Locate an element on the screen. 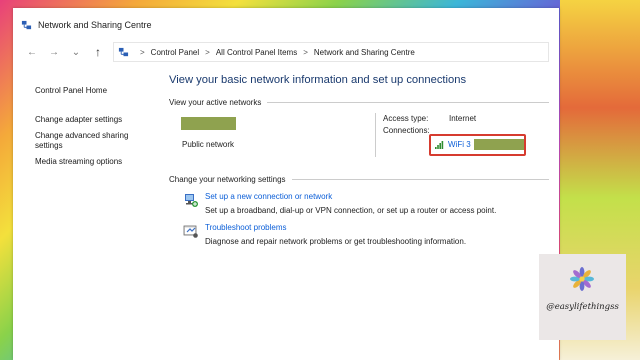 The image size is (640, 360). access-type-label: Access type: is located at coordinates (406, 118).